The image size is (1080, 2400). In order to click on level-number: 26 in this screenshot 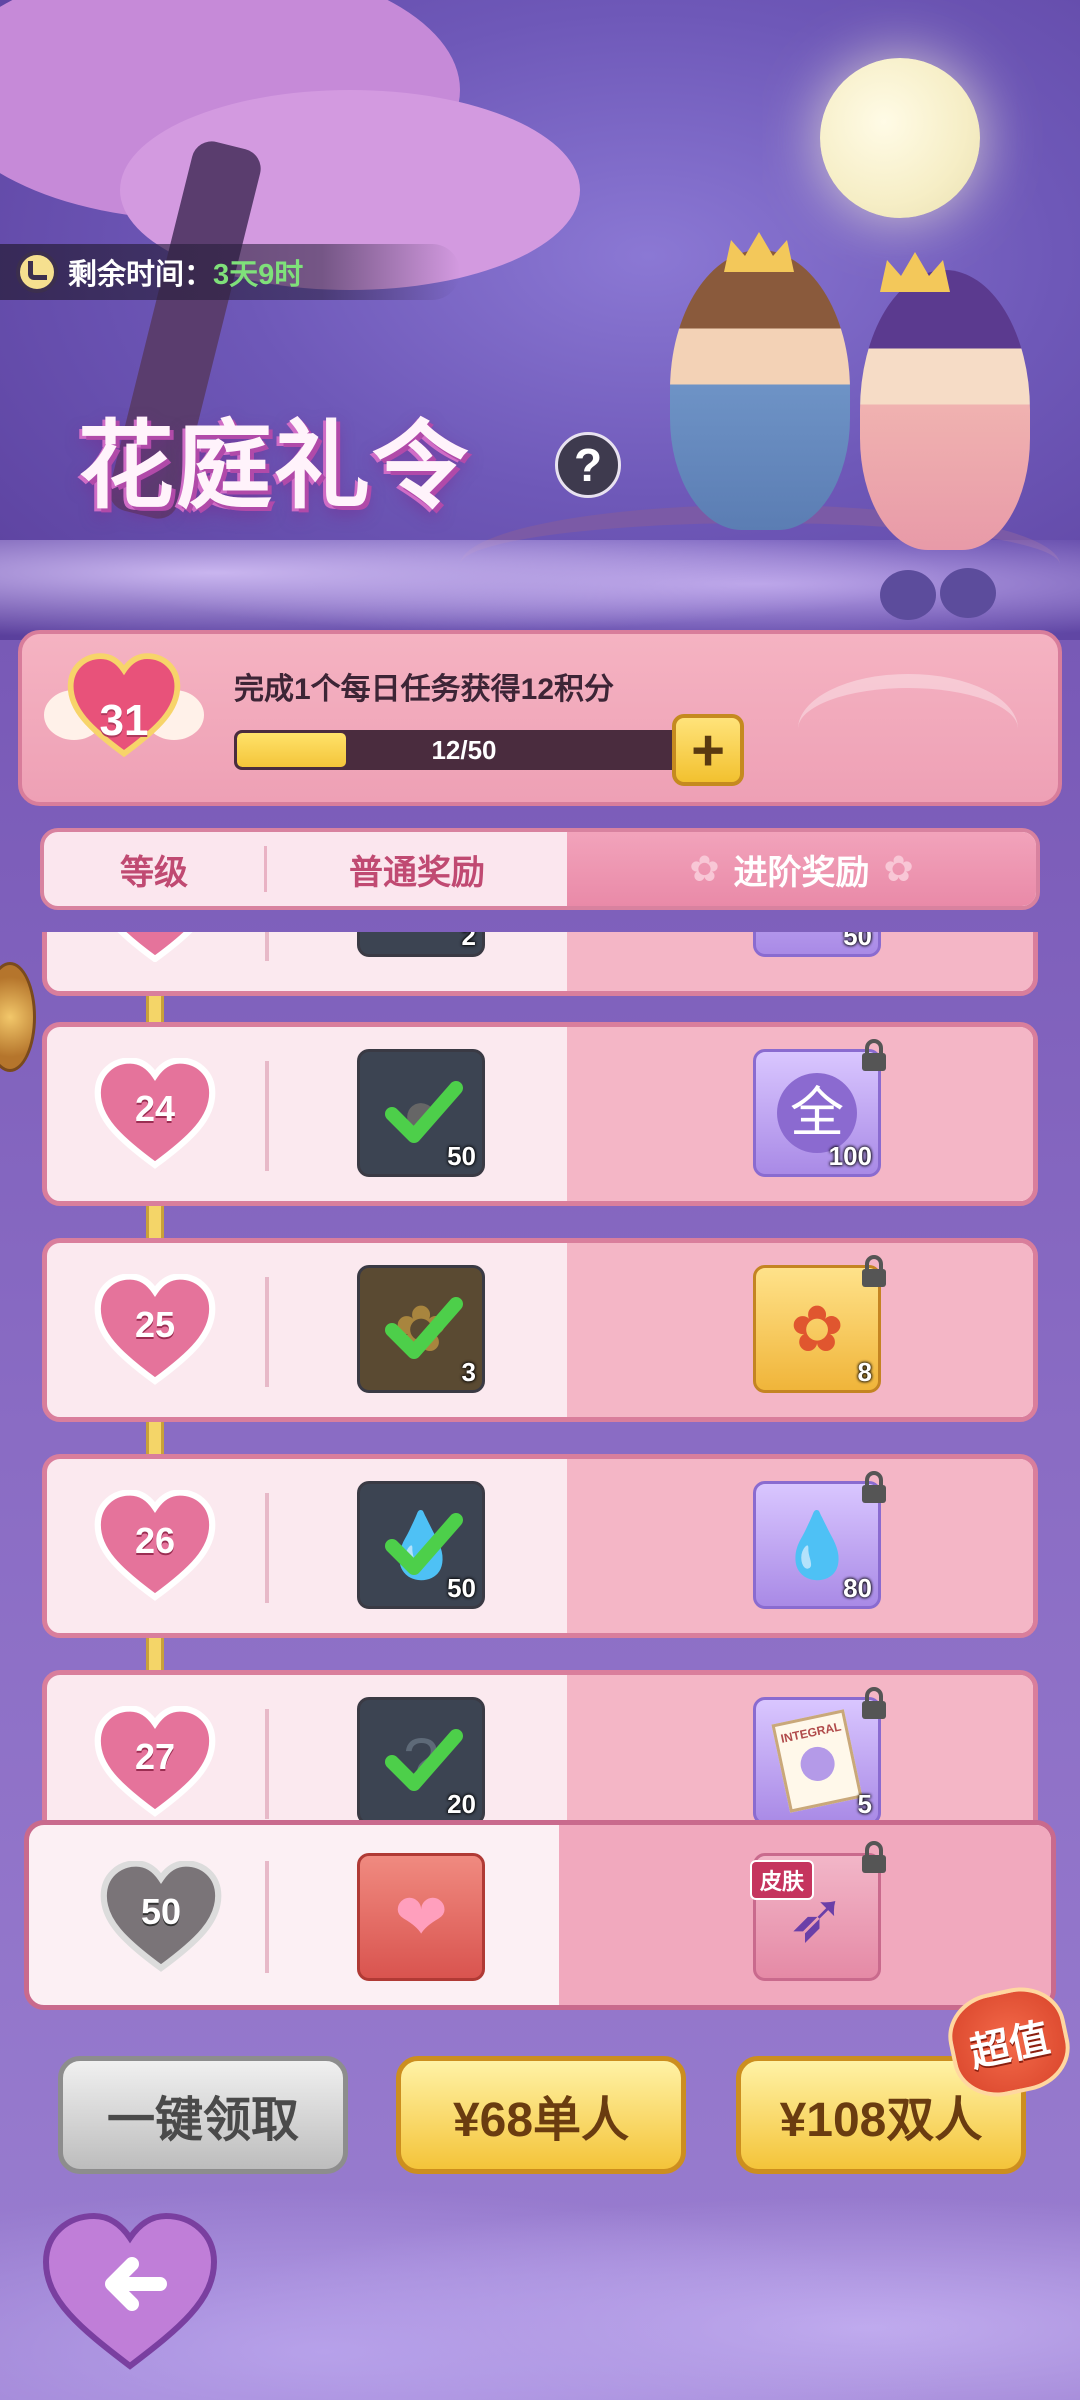, I will do `click(155, 1540)`.